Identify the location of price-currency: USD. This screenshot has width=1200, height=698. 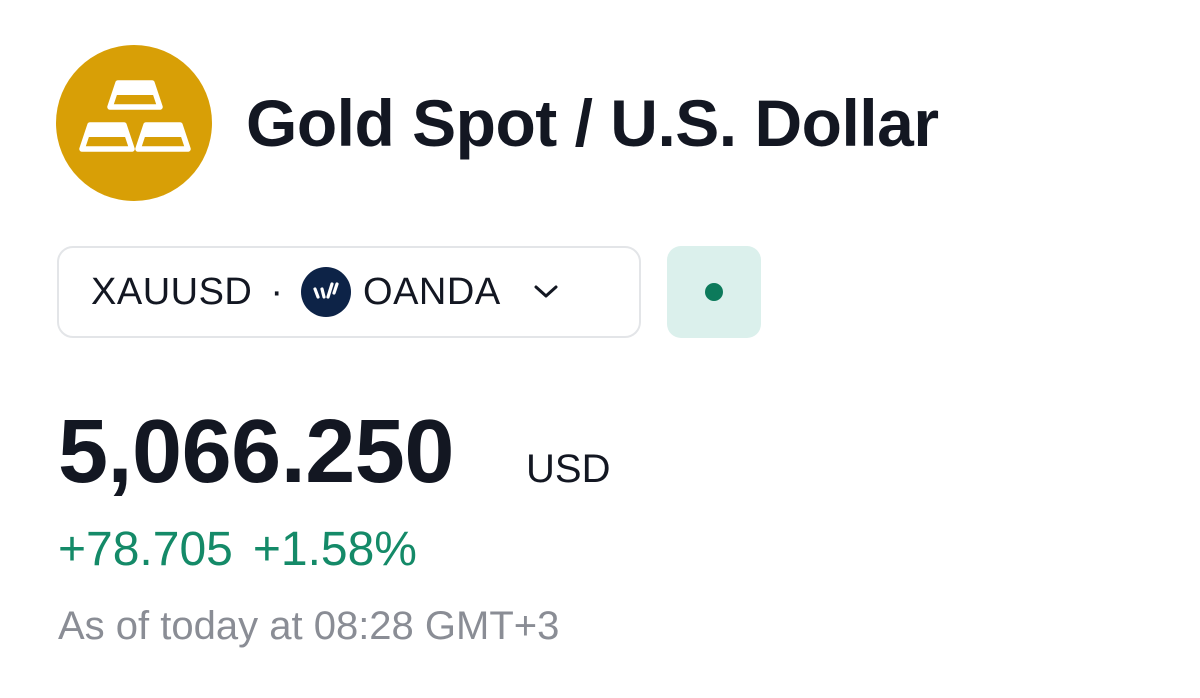
(568, 469).